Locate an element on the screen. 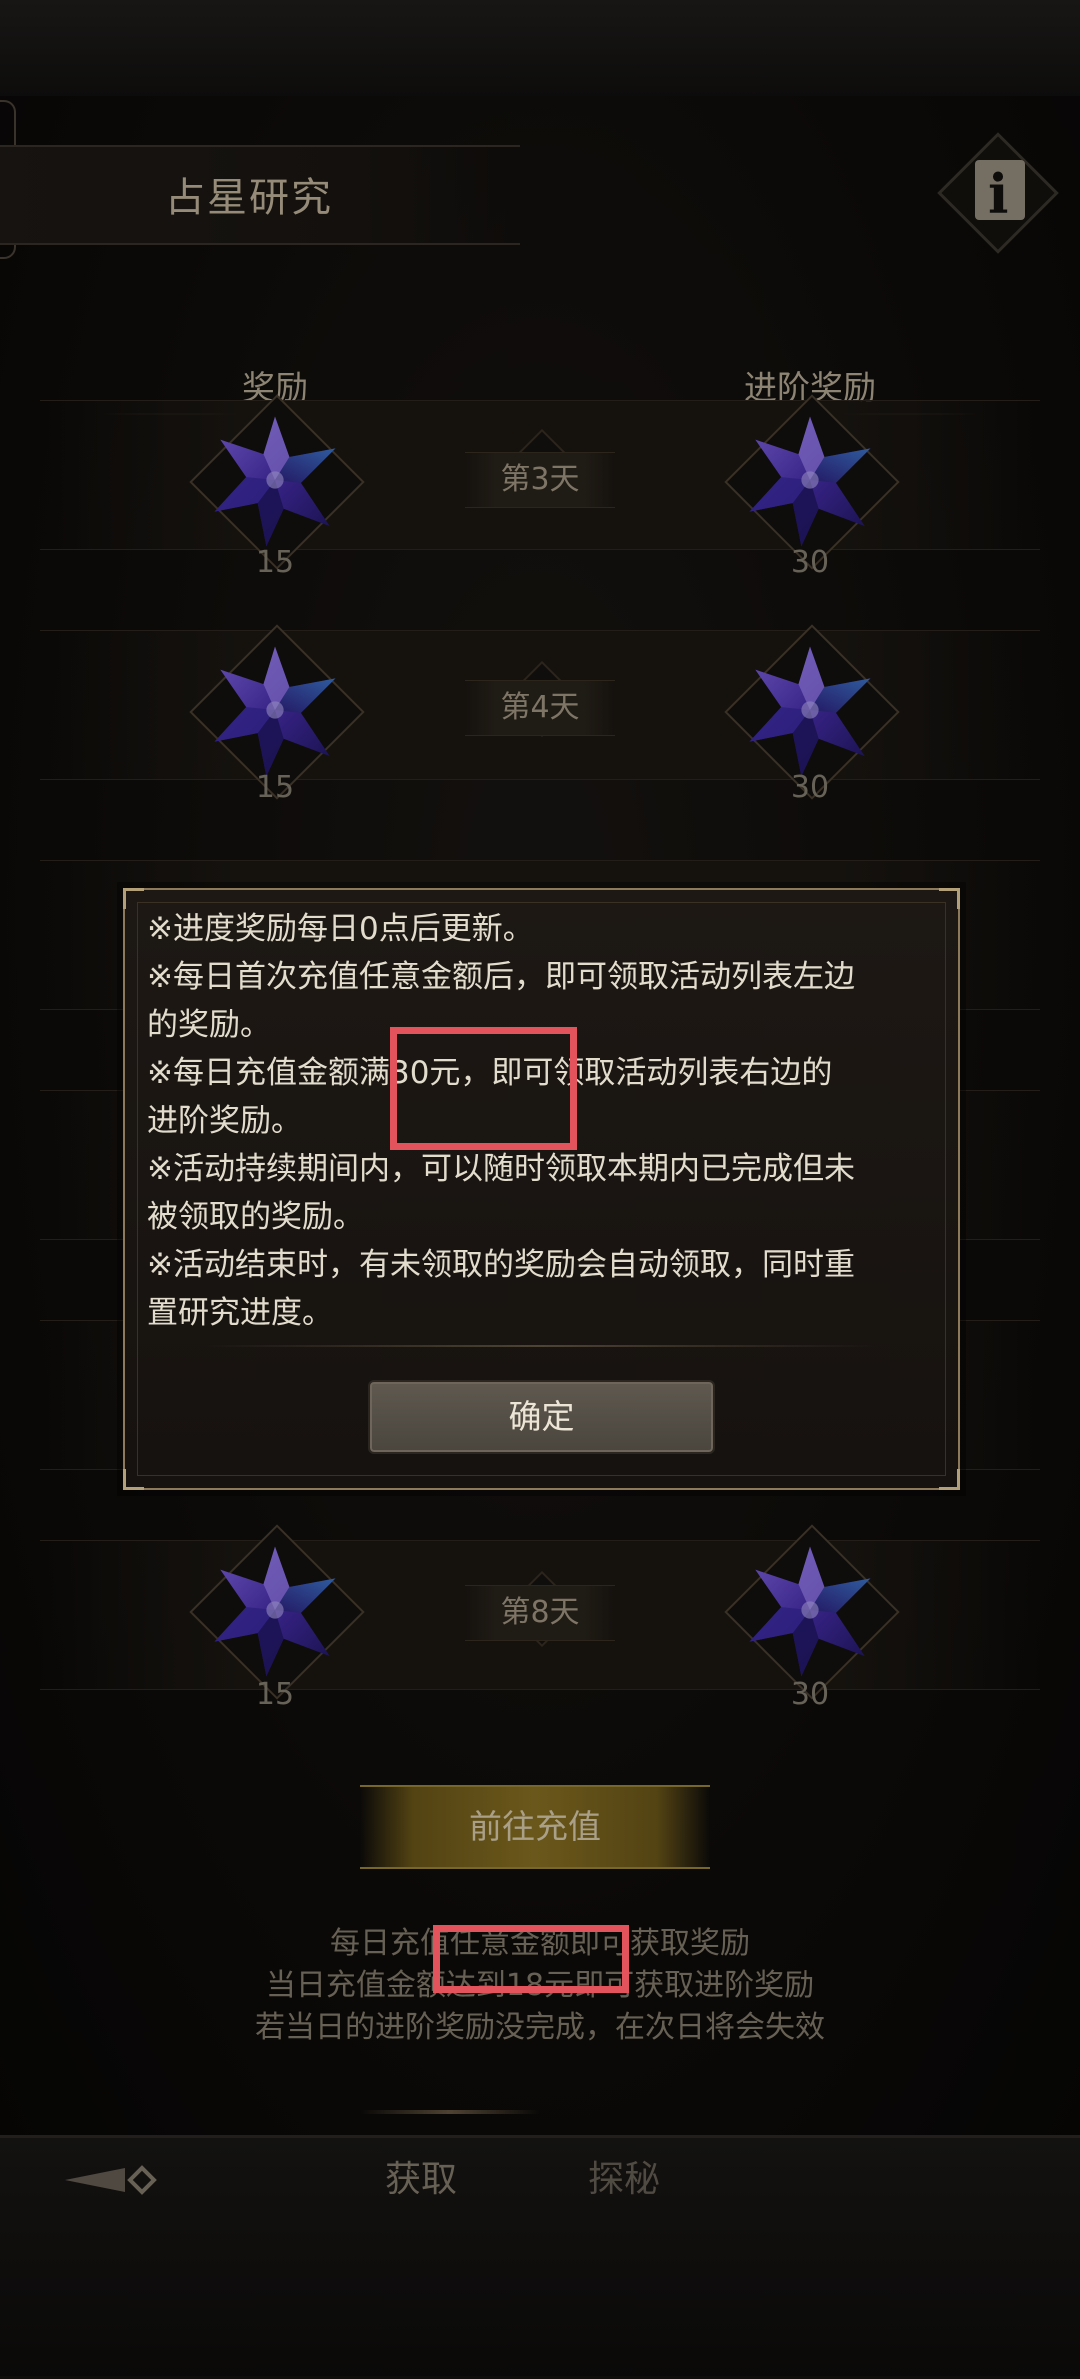 This screenshot has width=1080, height=2379. dialog-divider is located at coordinates (540, 1346).